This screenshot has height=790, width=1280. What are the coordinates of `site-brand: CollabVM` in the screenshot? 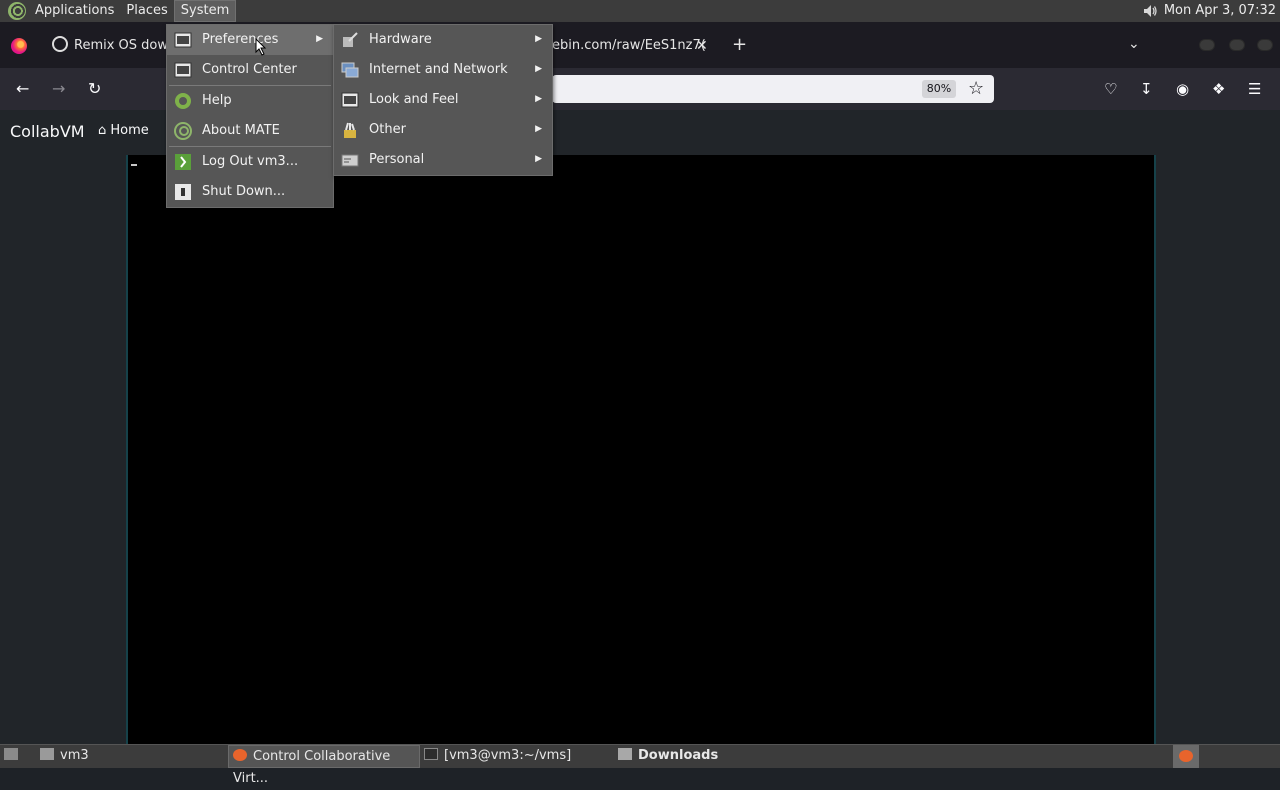 It's located at (47, 131).